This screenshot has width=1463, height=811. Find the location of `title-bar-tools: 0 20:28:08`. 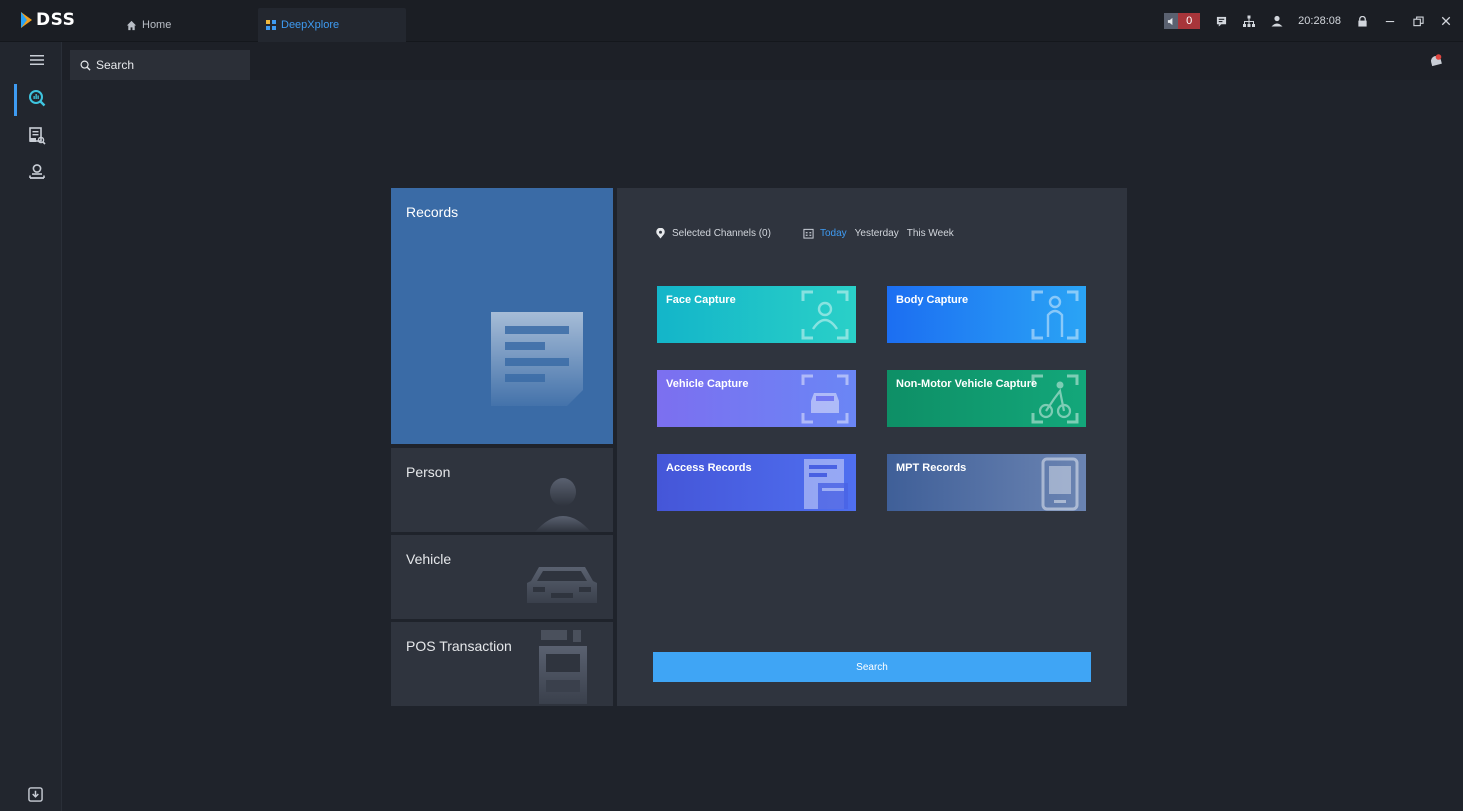

title-bar-tools: 0 20:28:08 is located at coordinates (1308, 21).